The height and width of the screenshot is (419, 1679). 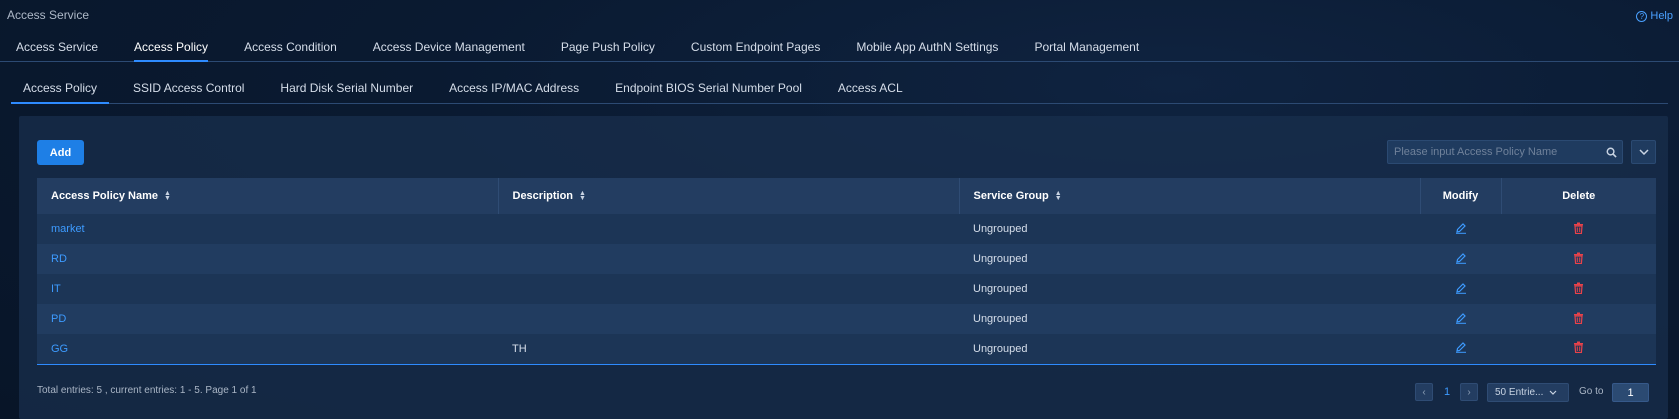 What do you see at coordinates (267, 289) in the screenshot?
I see `policy-name-link: IT` at bounding box center [267, 289].